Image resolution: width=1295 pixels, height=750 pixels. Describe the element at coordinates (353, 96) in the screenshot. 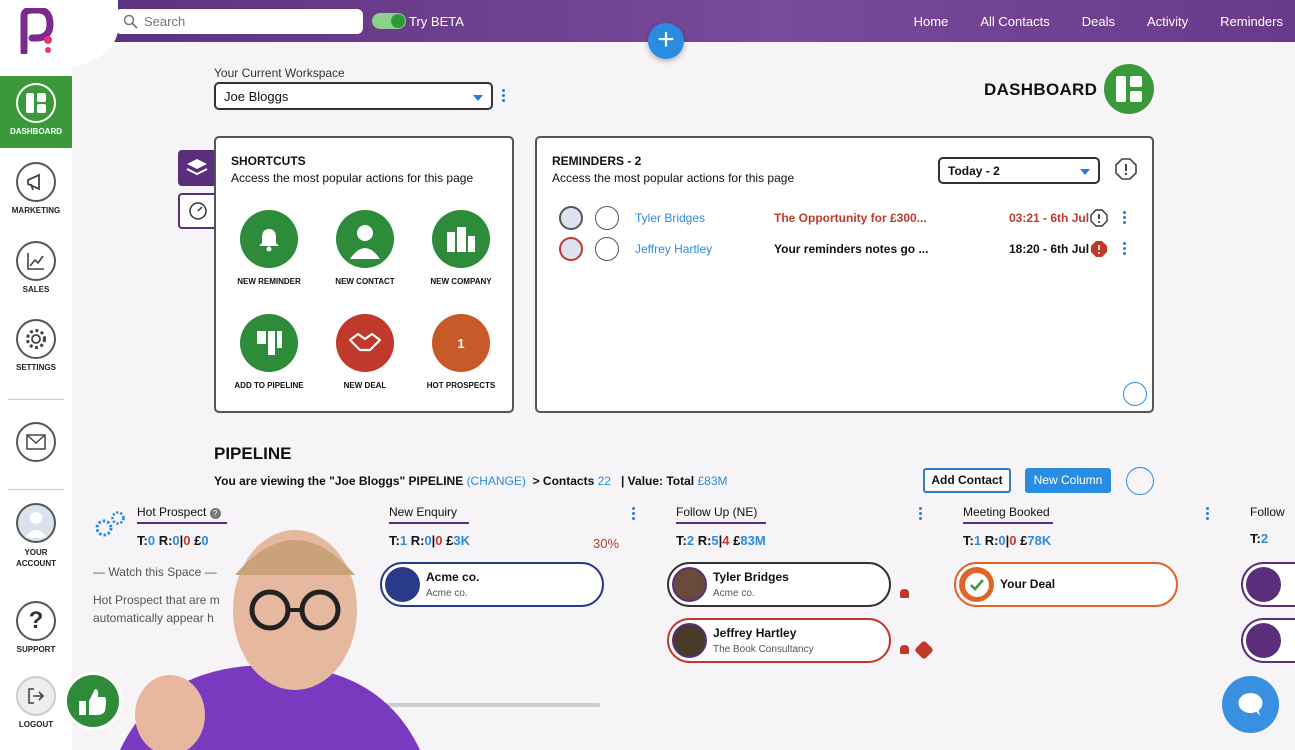

I see `workspace-select: Joe Bloggs` at that location.